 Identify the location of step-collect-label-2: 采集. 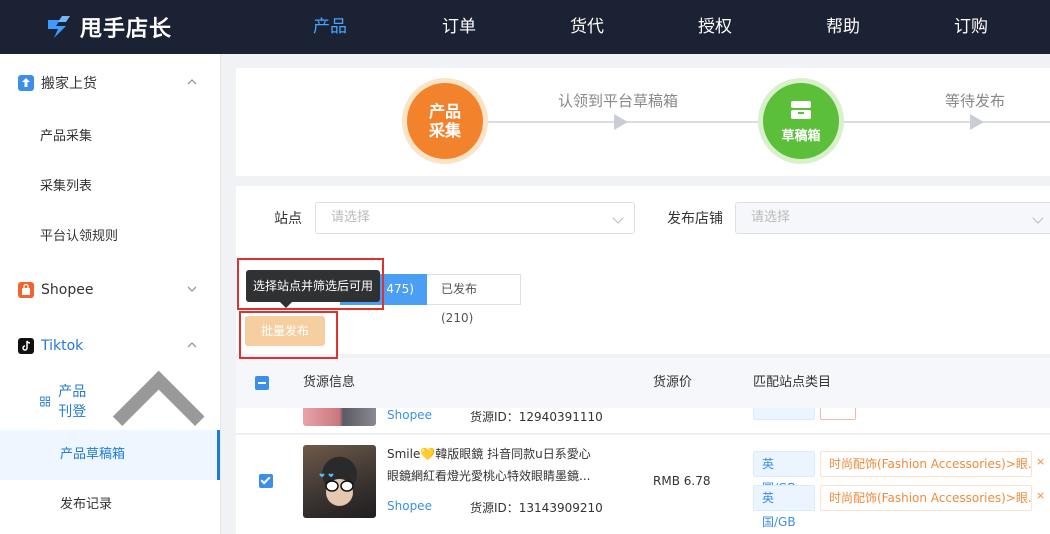
(444, 130).